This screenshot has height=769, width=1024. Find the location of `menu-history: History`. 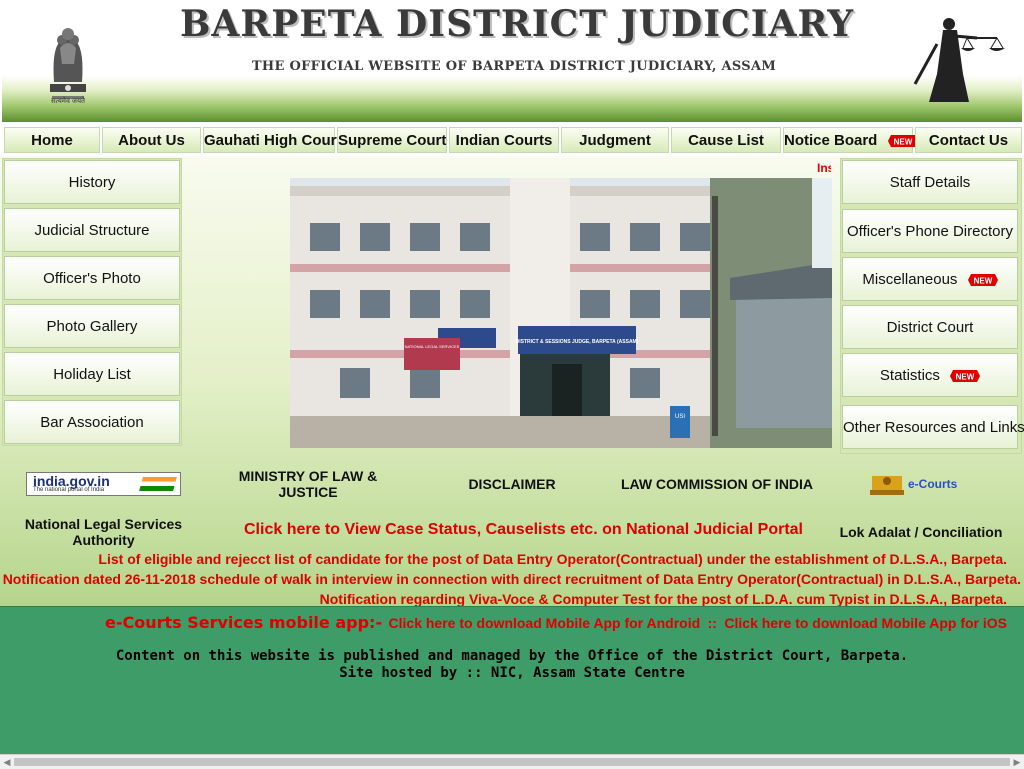

menu-history: History is located at coordinates (92, 182).